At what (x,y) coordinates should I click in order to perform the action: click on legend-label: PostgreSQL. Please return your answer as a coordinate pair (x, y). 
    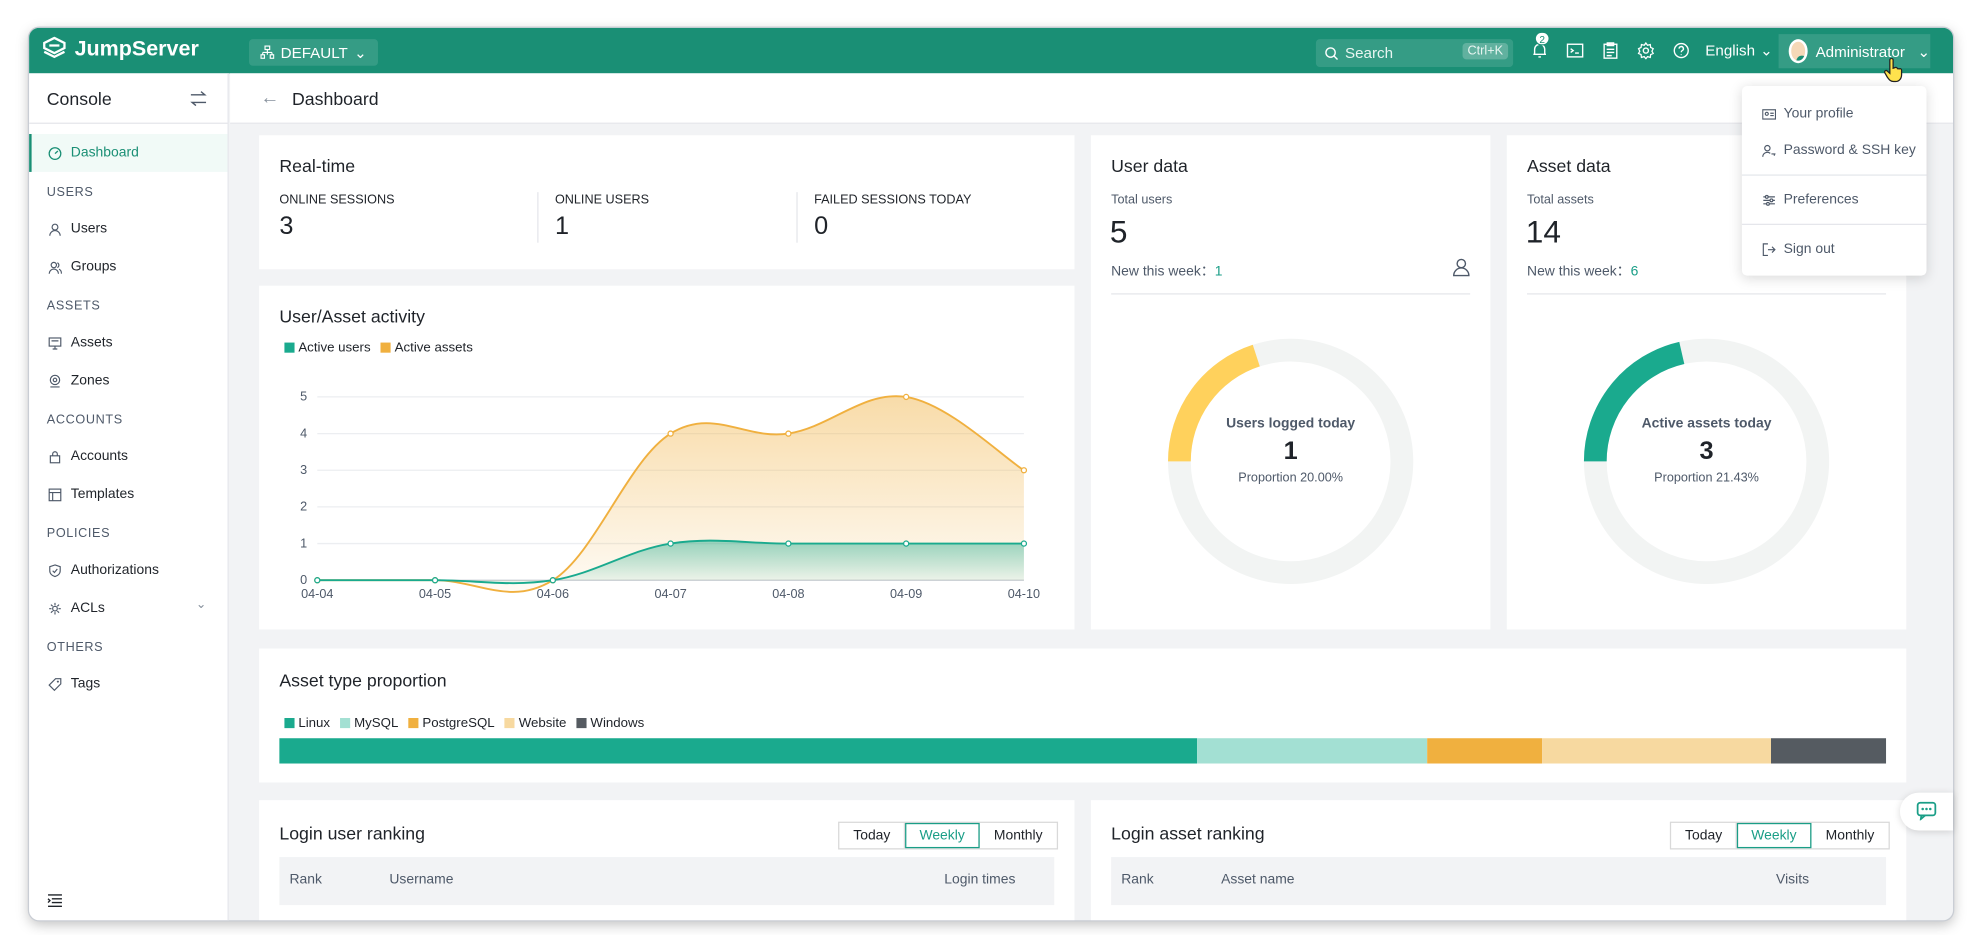
    Looking at the image, I should click on (458, 723).